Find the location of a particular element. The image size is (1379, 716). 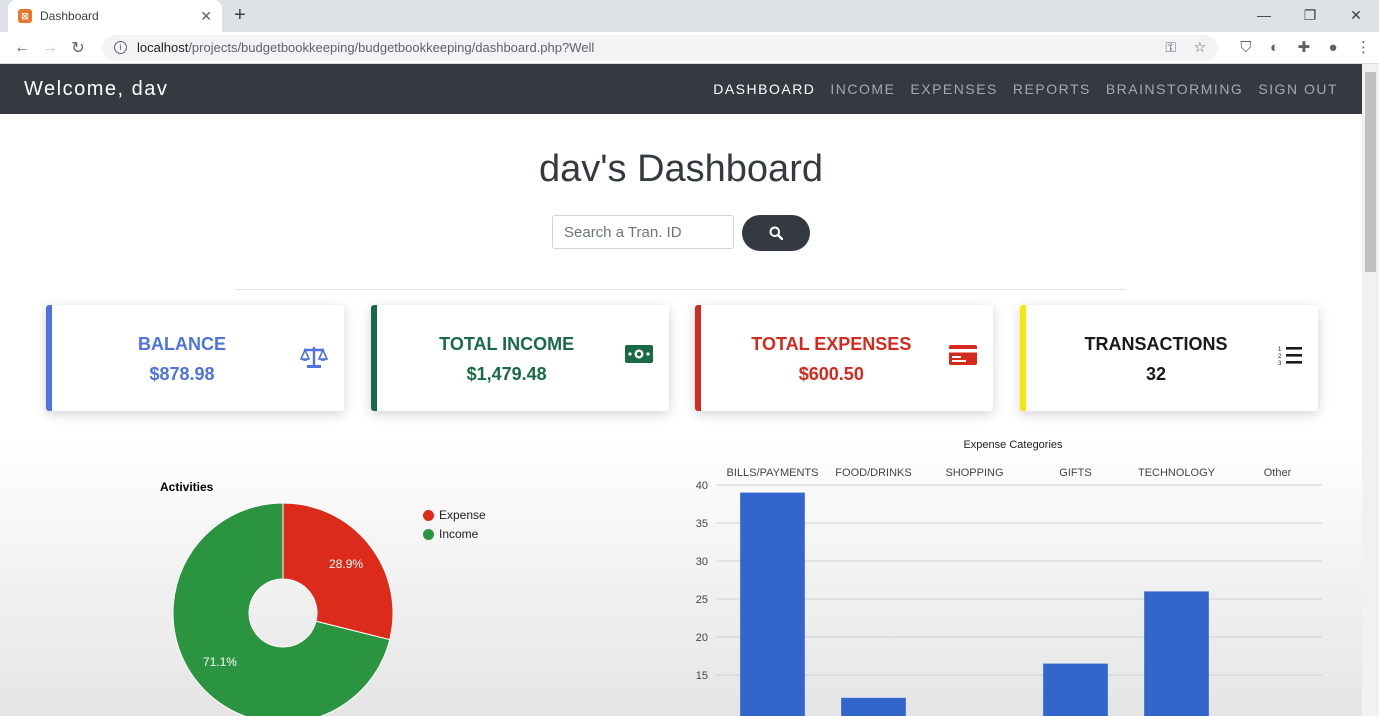

card-label: TOTAL EXPENSES is located at coordinates (831, 344).